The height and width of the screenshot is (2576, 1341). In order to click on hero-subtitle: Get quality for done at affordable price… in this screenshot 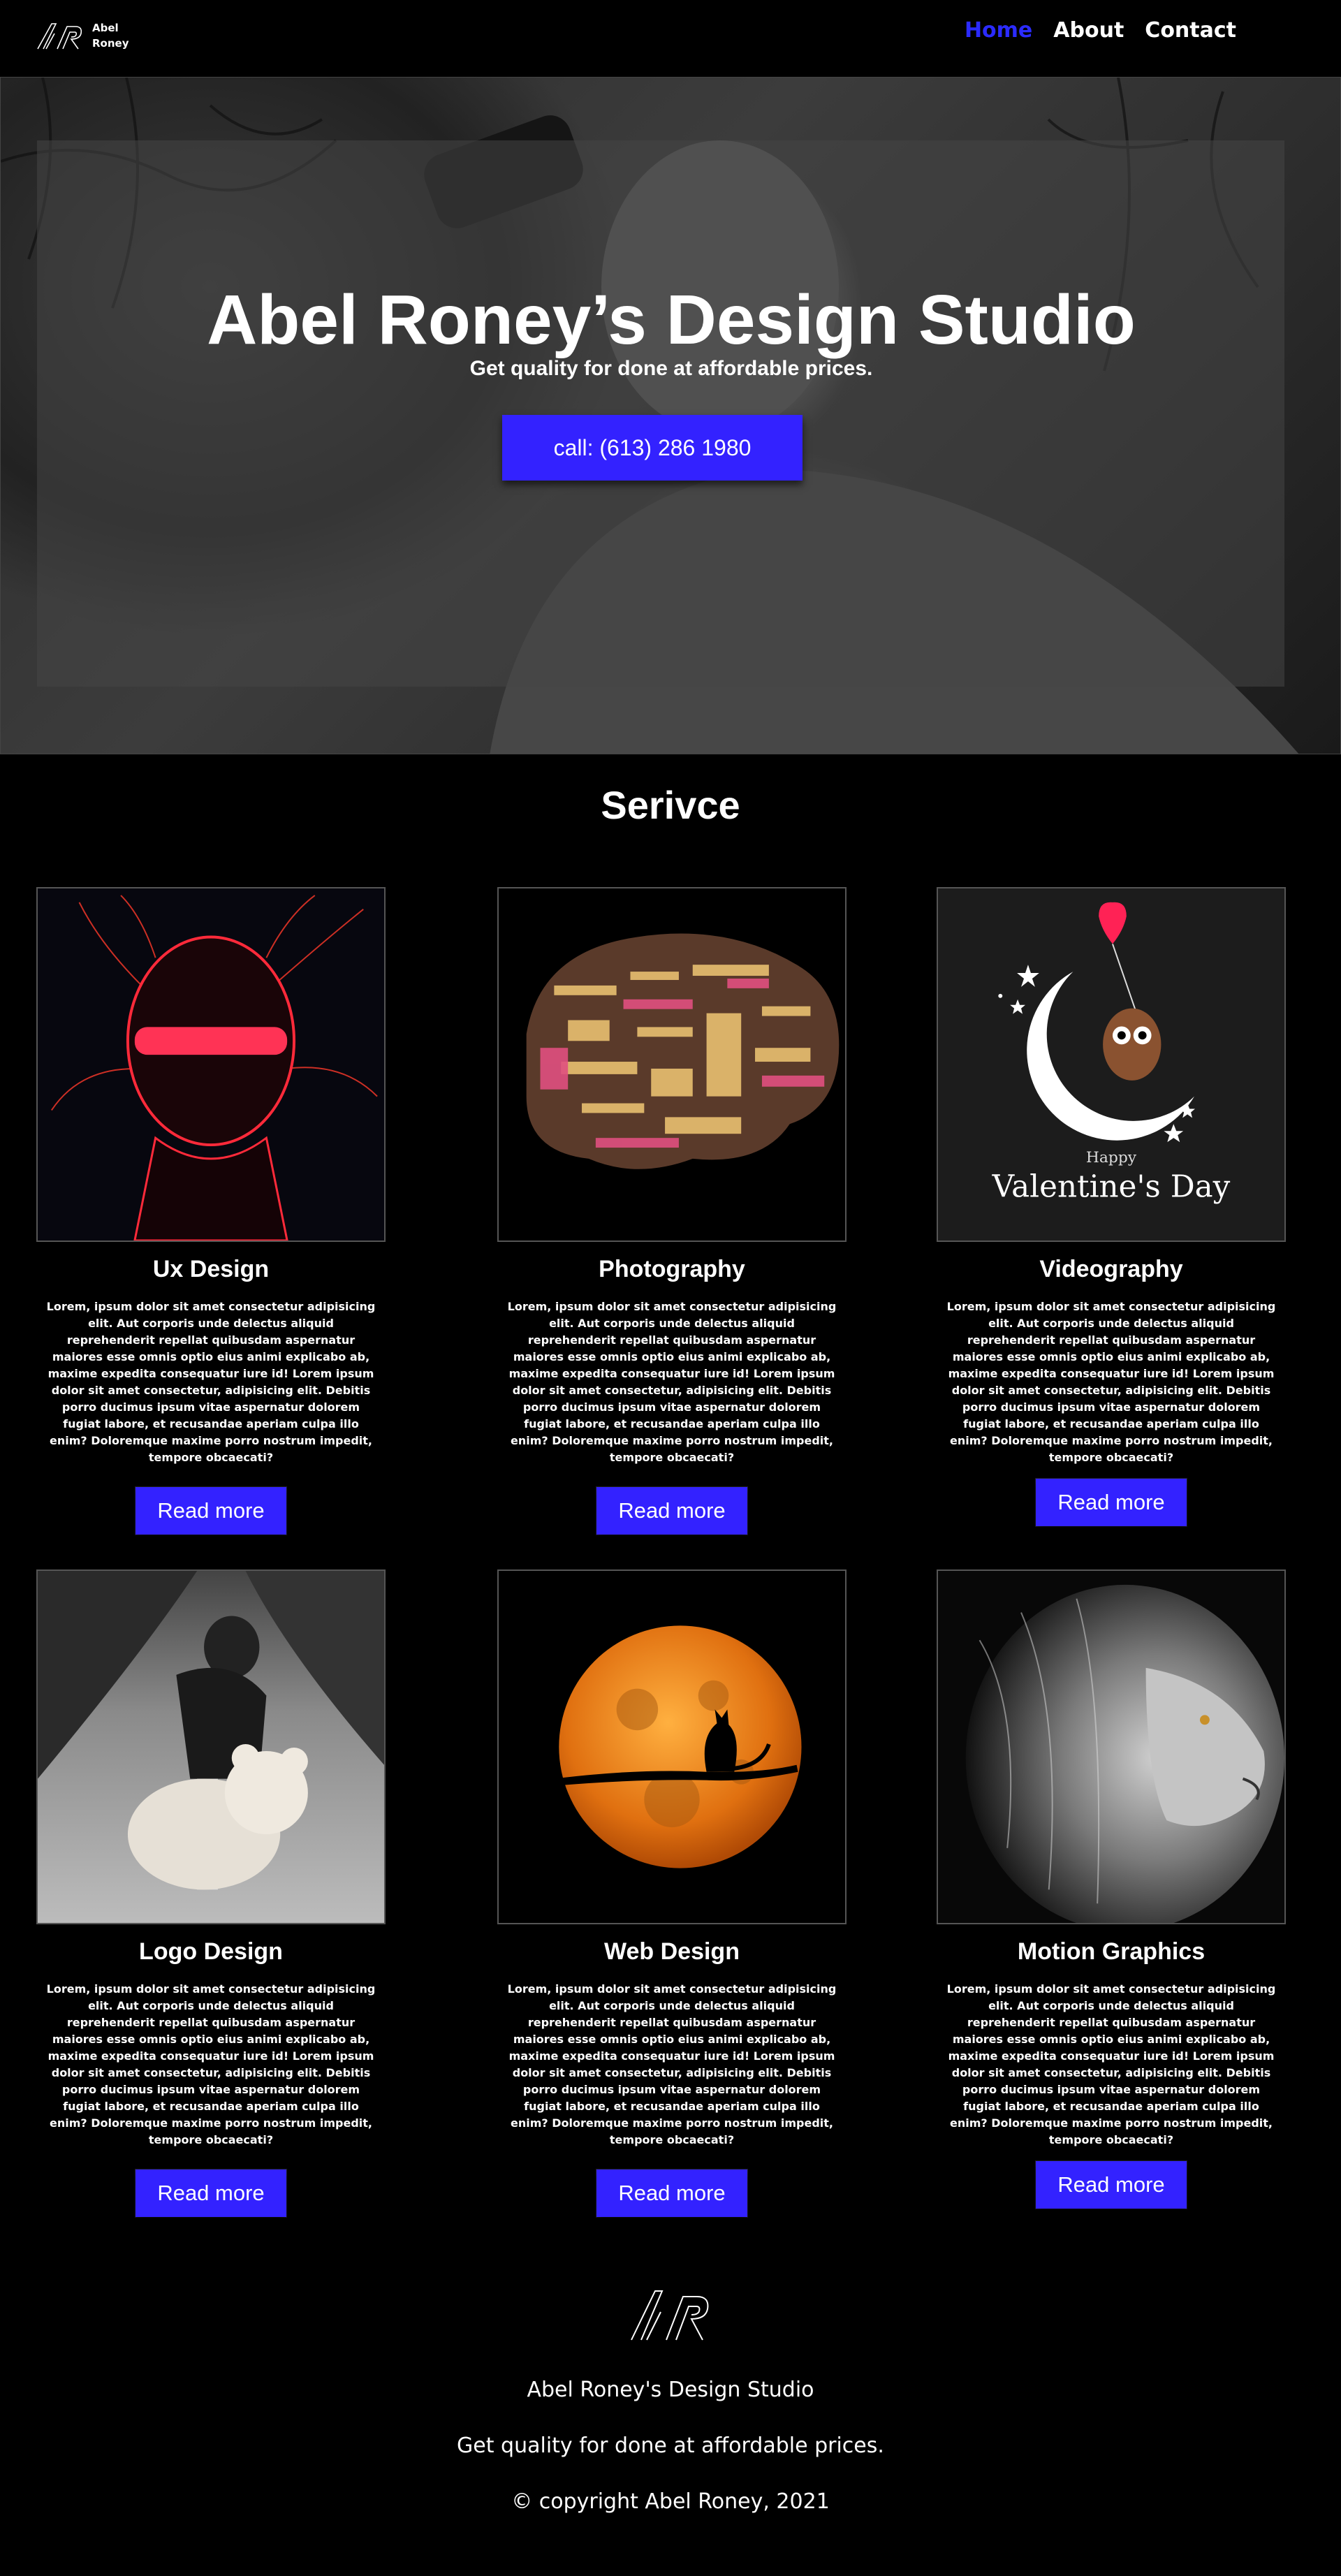, I will do `click(671, 369)`.